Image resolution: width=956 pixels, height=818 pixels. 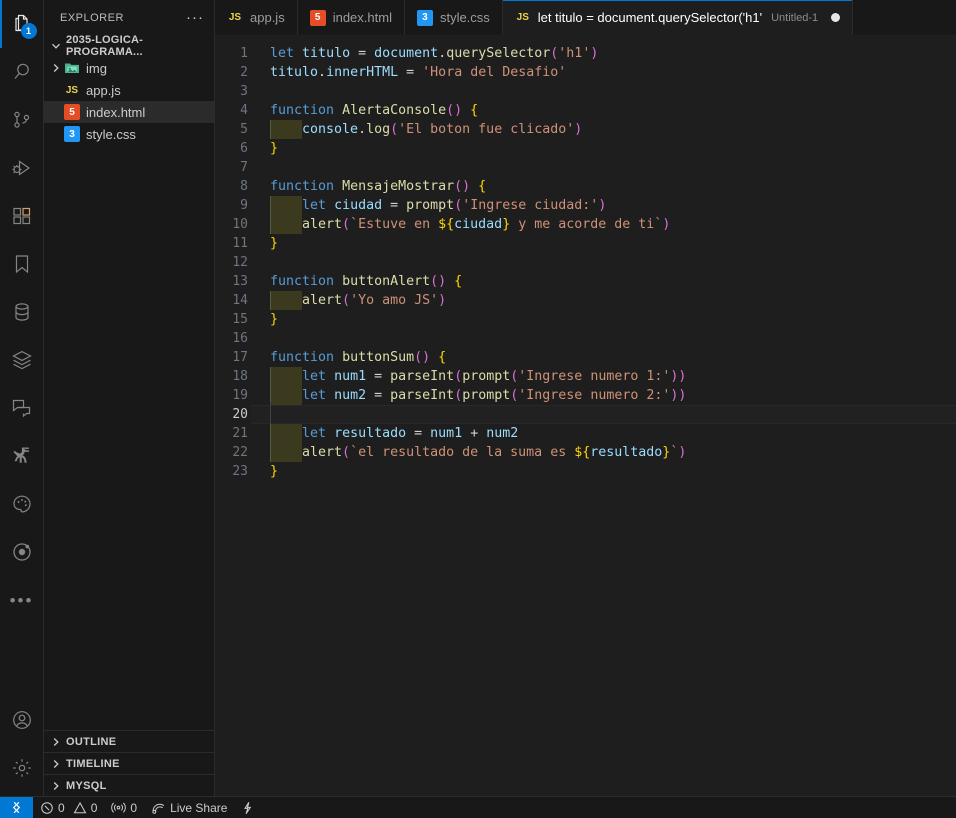 I want to click on tab-label: index.html, so click(x=362, y=17).